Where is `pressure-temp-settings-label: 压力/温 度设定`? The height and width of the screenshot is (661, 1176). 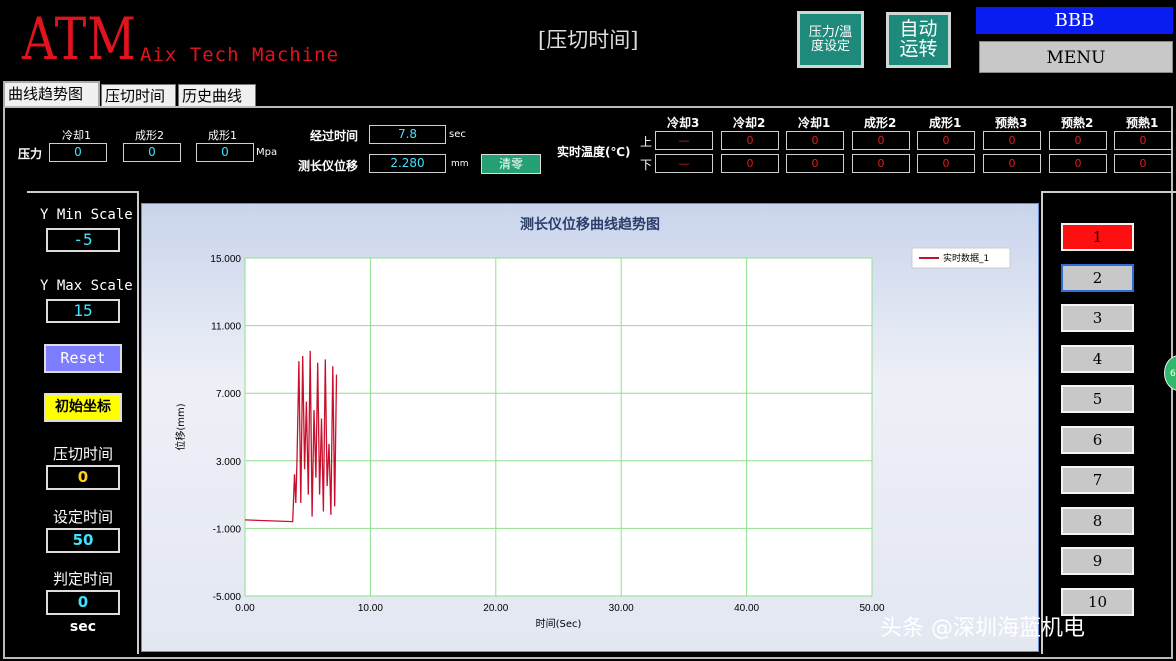
pressure-temp-settings-label: 压力/温 度设定 is located at coordinates (830, 39).